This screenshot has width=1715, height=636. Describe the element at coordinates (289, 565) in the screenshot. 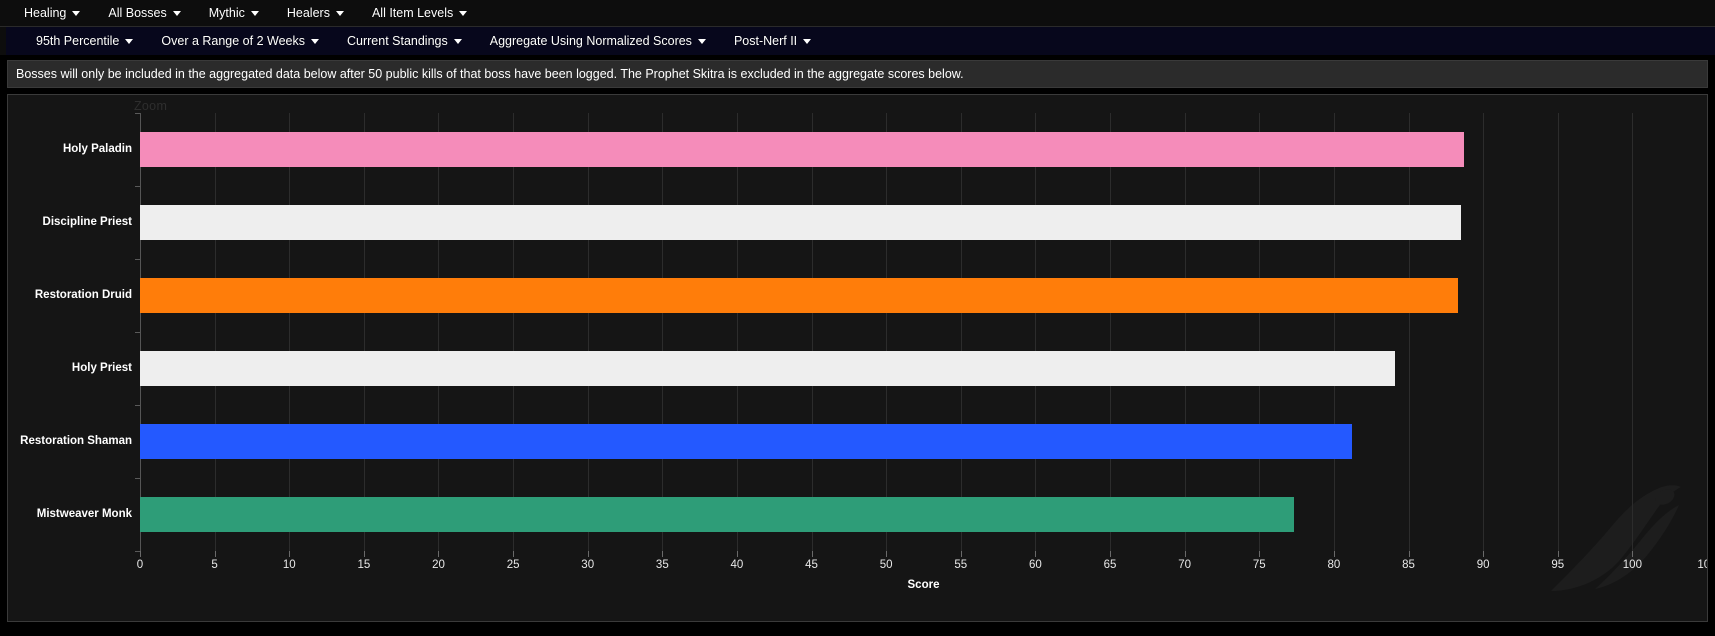

I see `x-tick-label: 10` at that location.